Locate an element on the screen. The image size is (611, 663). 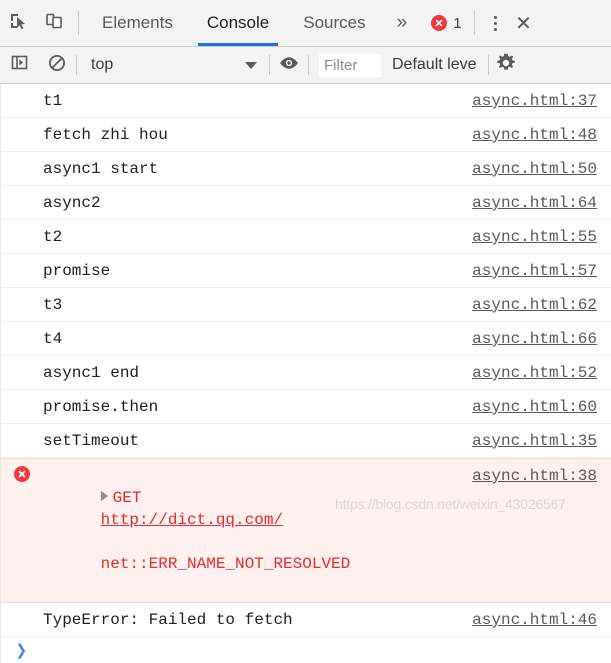
message-source-link: async.html:50 is located at coordinates (529, 168).